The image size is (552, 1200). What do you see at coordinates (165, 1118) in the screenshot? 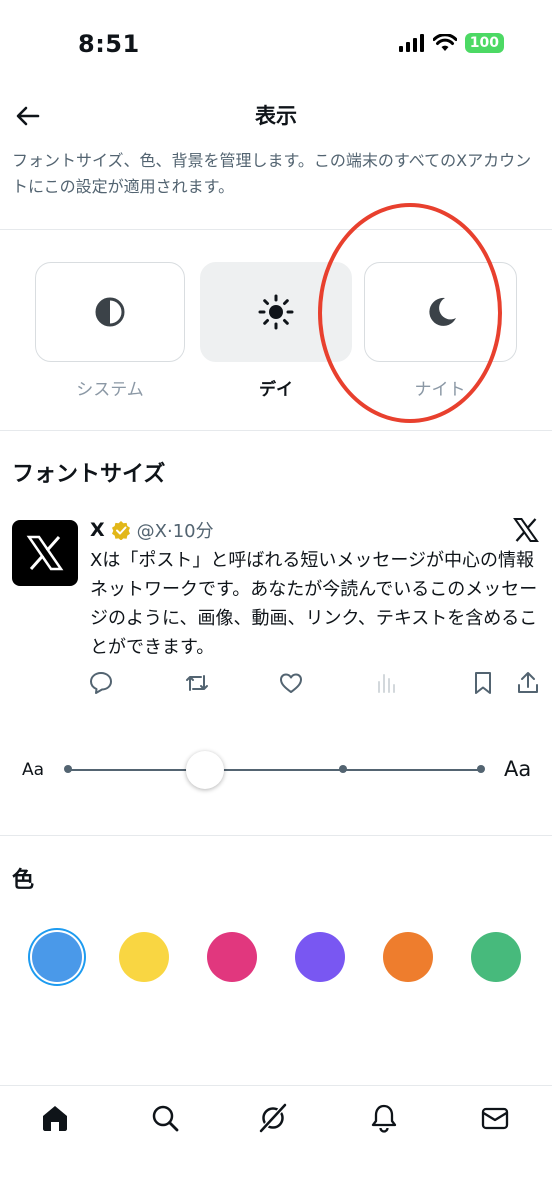
I see `search-icon` at bounding box center [165, 1118].